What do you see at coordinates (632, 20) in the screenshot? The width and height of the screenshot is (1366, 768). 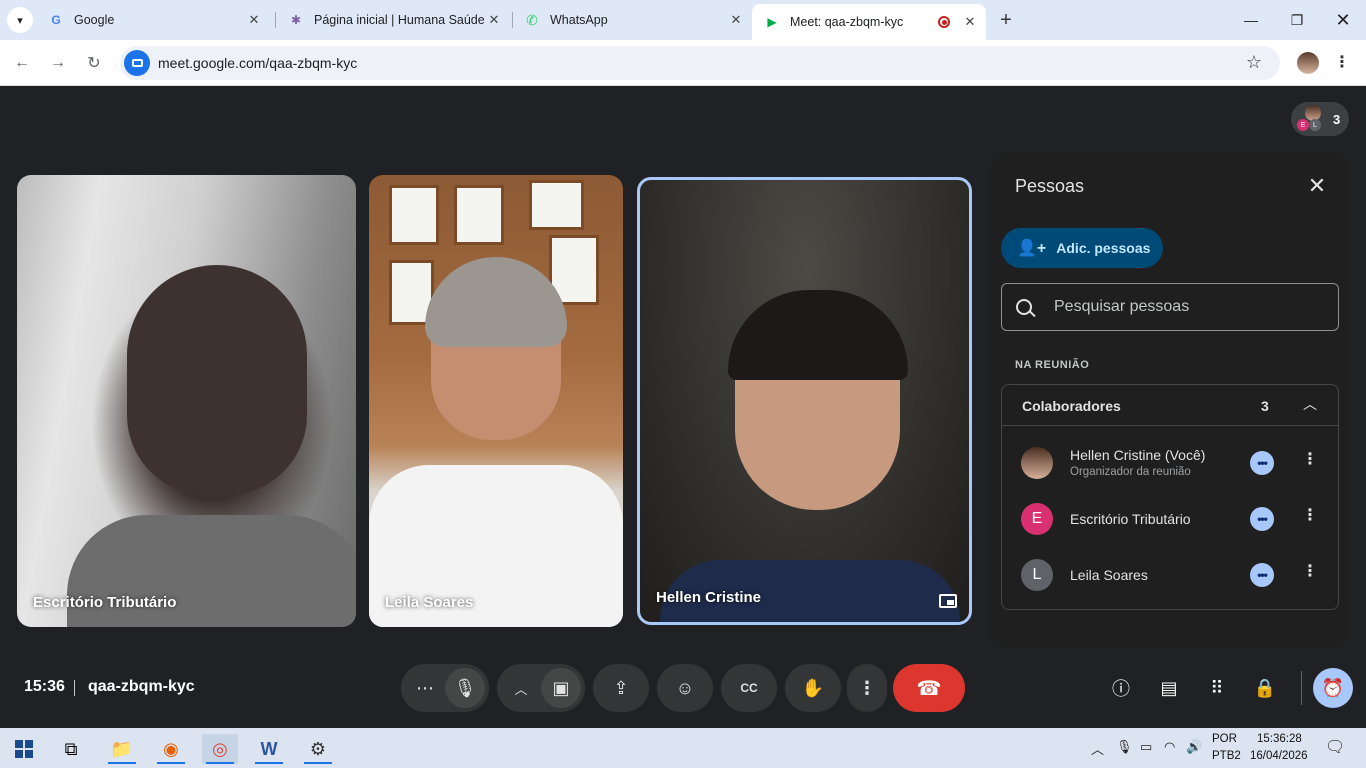 I see `tab-whatsapp: ✆ WhatsApp ✕` at bounding box center [632, 20].